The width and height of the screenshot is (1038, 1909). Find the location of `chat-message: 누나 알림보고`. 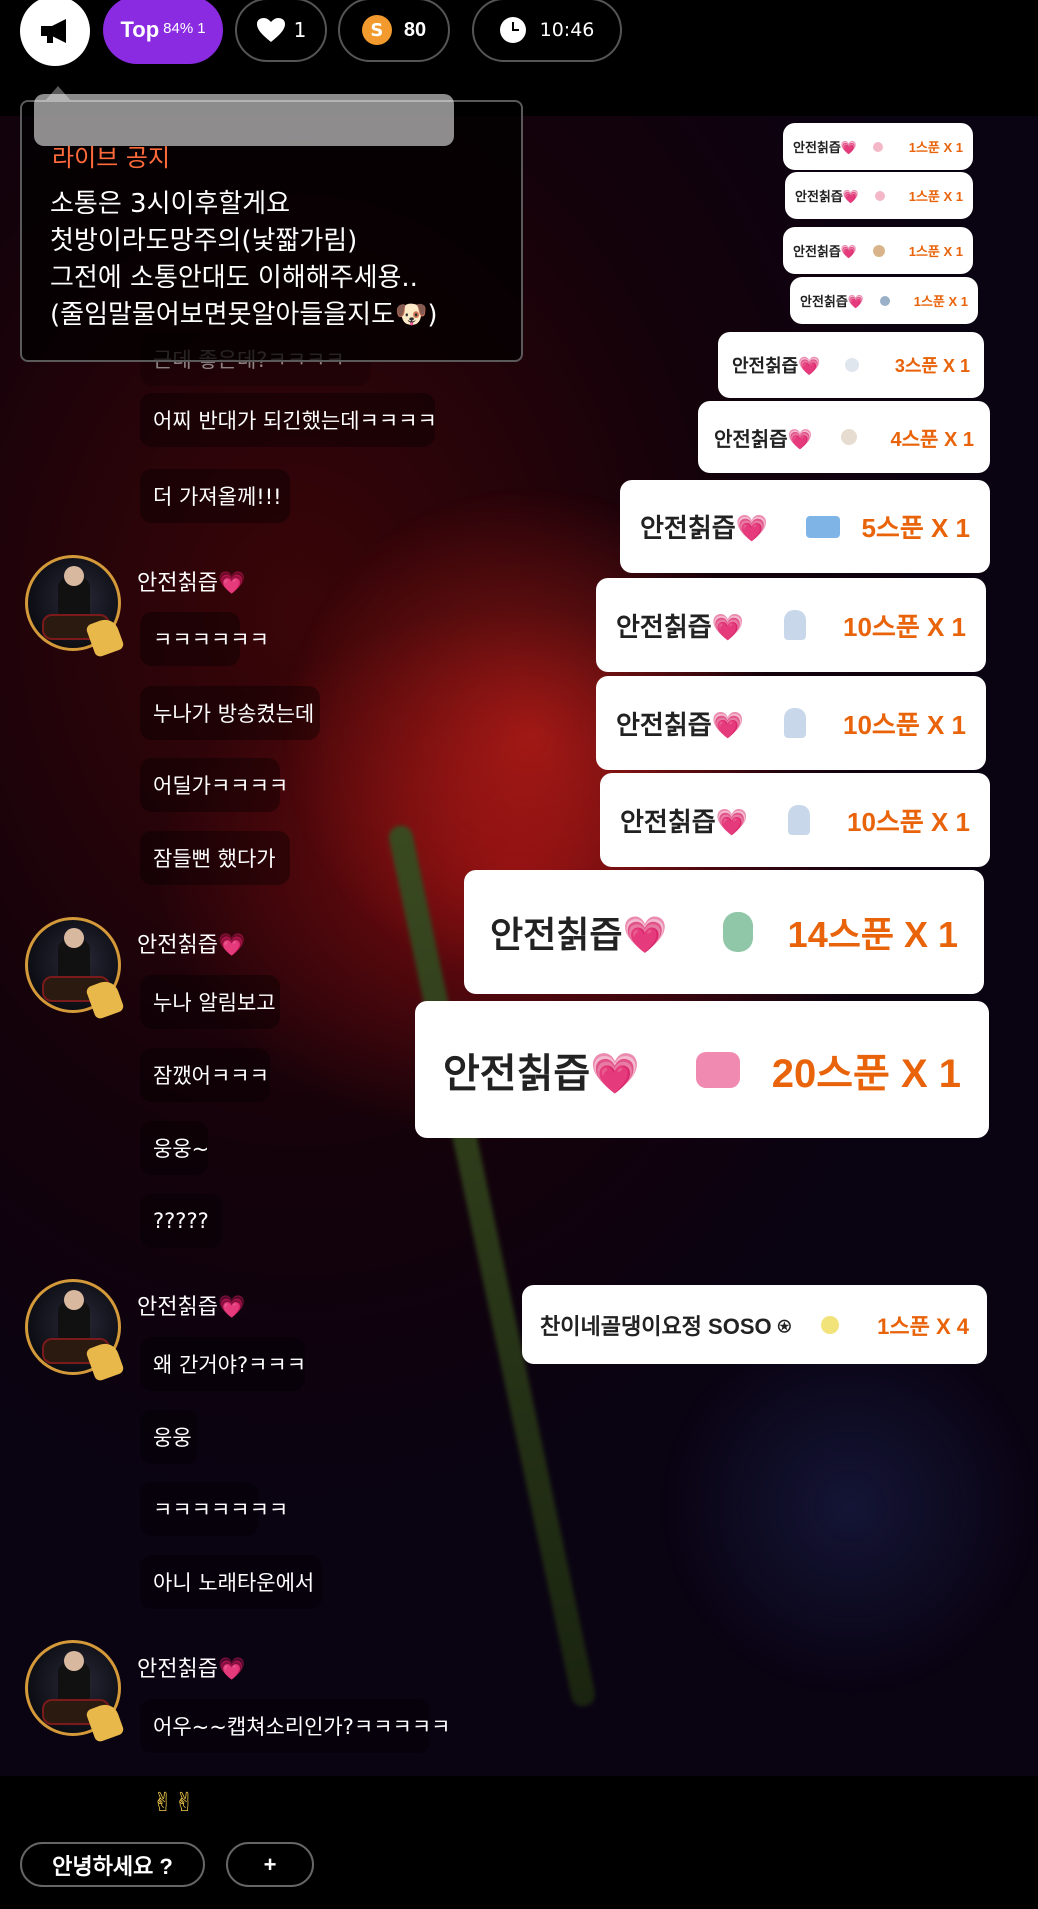

chat-message: 누나 알림보고 is located at coordinates (210, 1002).